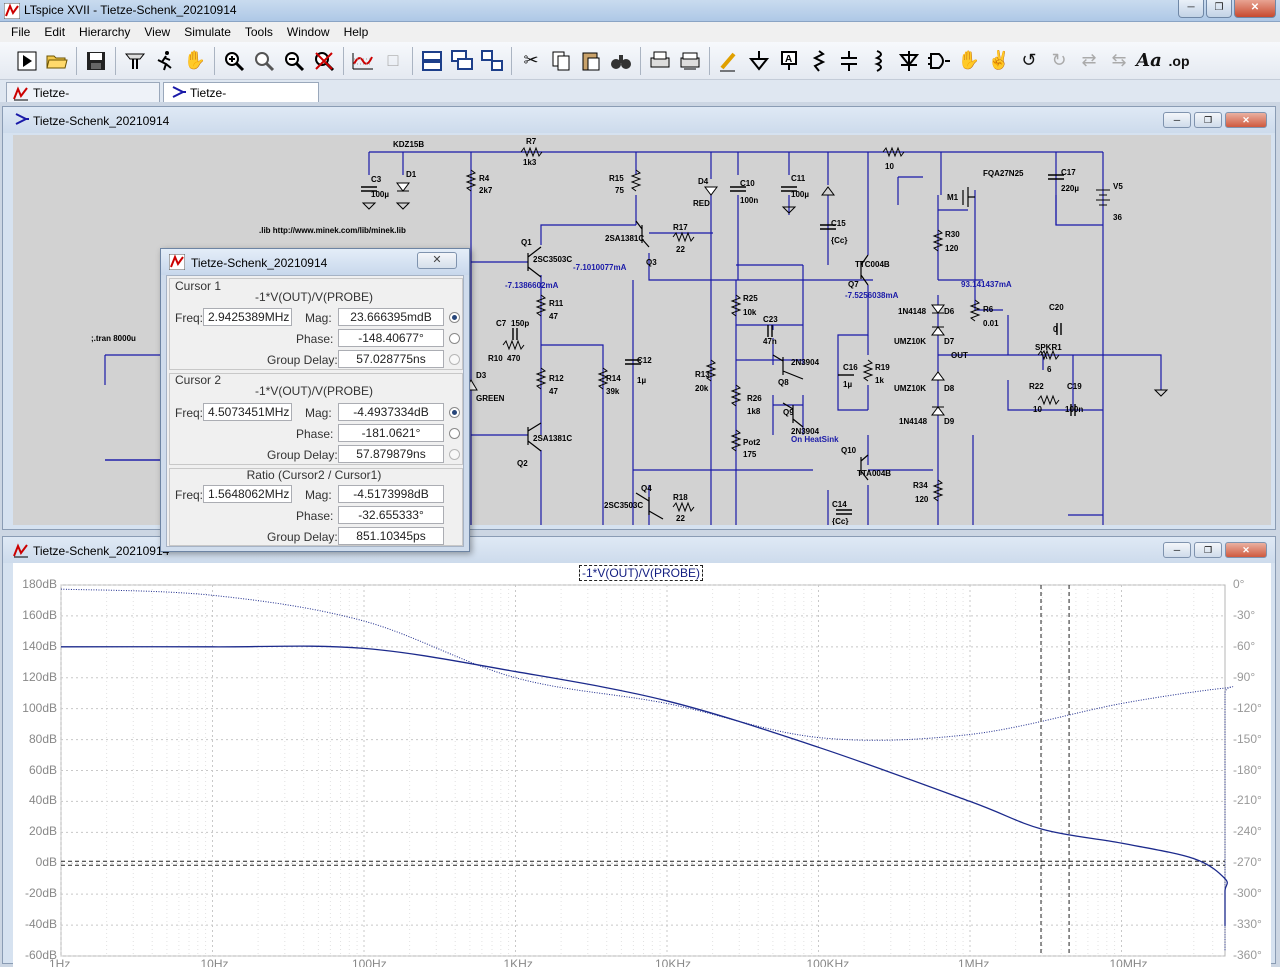 The width and height of the screenshot is (1280, 967). Describe the element at coordinates (391, 494) in the screenshot. I see `ratio-mag-field: -4.5173998dB` at that location.